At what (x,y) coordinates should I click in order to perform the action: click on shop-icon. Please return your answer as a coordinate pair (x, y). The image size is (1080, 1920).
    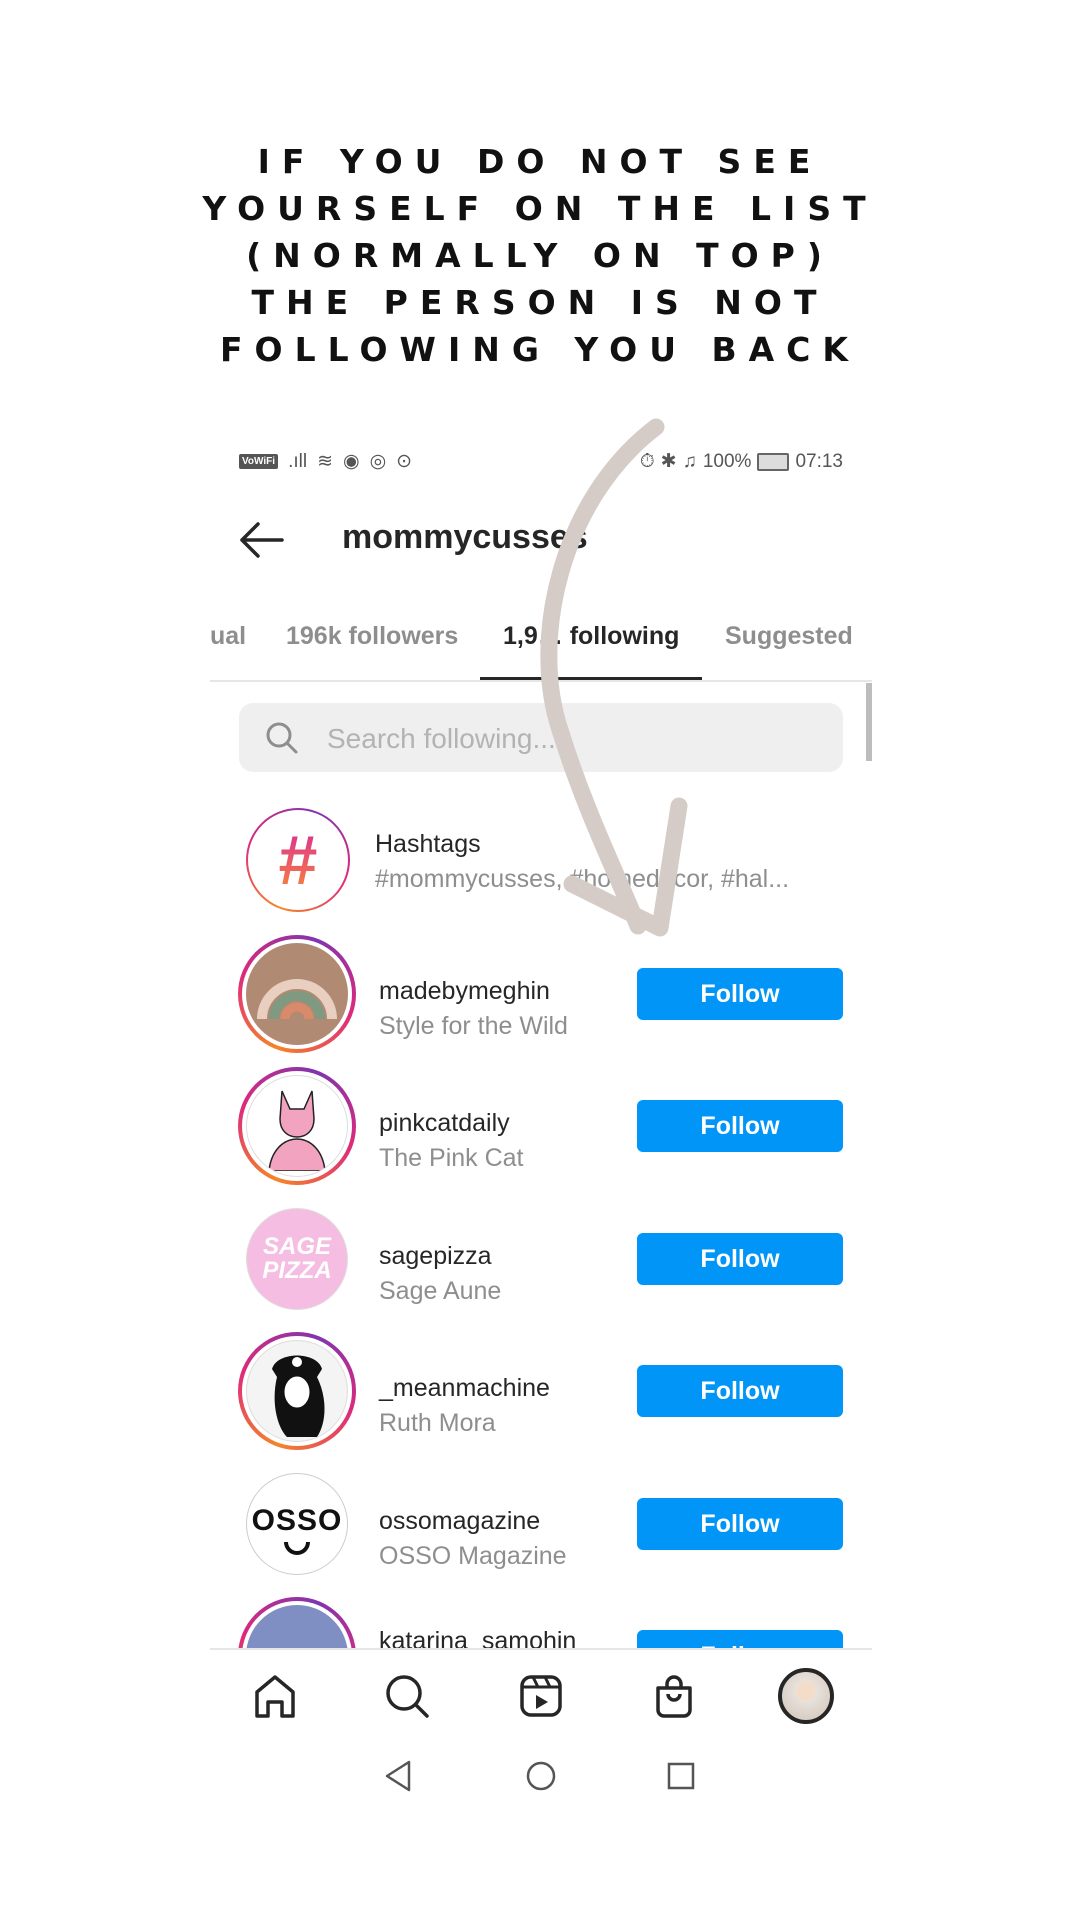
    Looking at the image, I should click on (674, 1696).